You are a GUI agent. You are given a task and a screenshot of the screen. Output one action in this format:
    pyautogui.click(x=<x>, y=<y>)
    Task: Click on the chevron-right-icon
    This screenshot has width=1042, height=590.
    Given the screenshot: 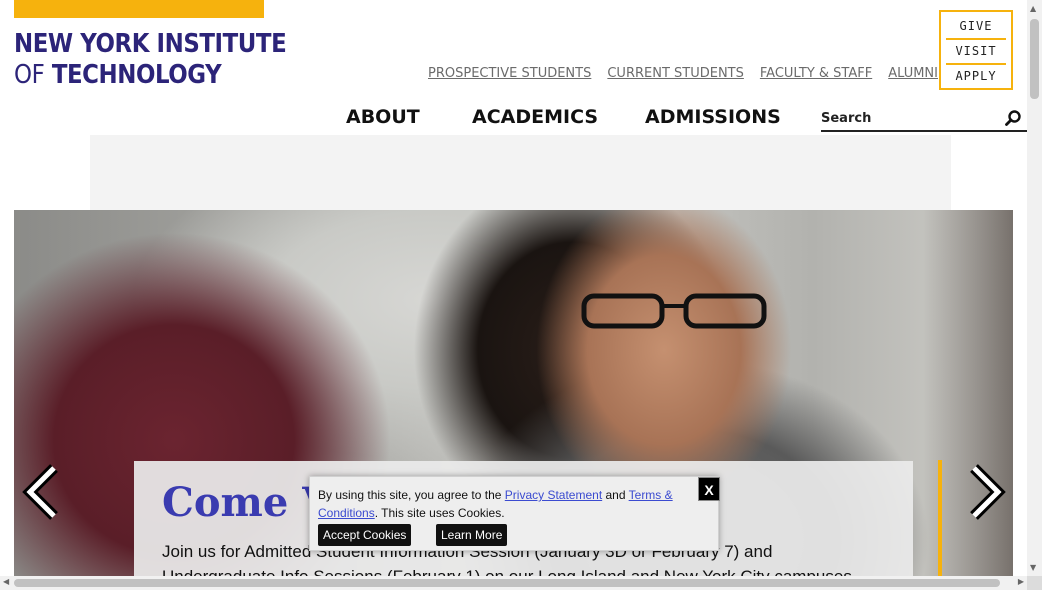 What is the action you would take?
    pyautogui.click(x=986, y=492)
    